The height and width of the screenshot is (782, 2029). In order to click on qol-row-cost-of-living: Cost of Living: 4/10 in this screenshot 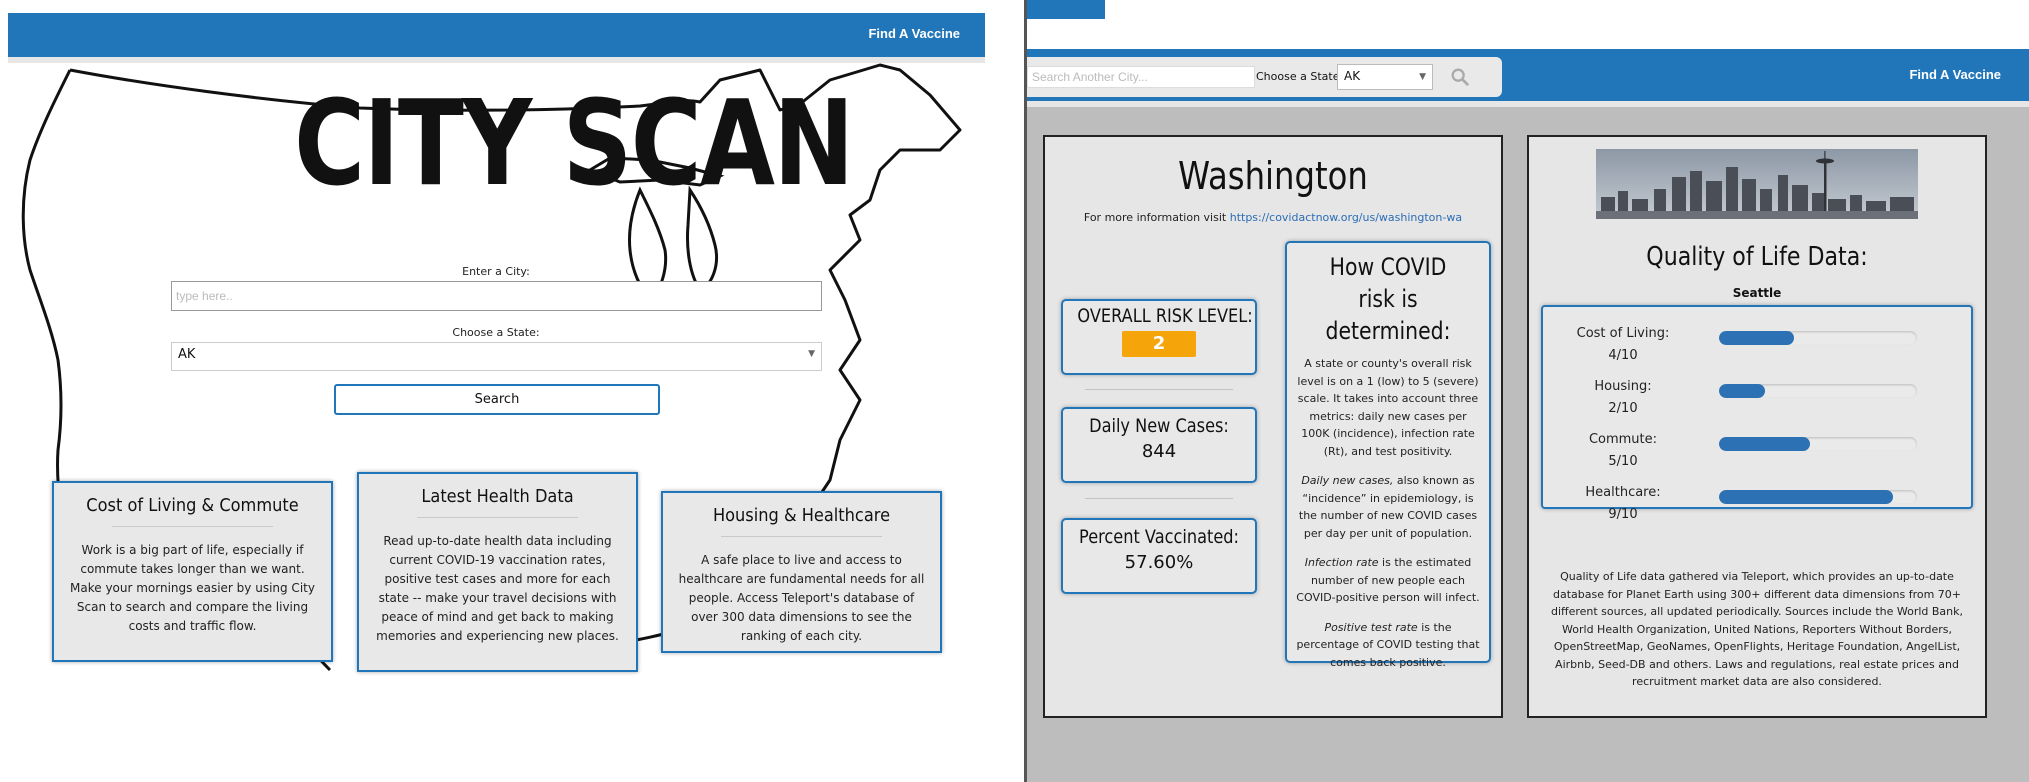, I will do `click(1757, 345)`.